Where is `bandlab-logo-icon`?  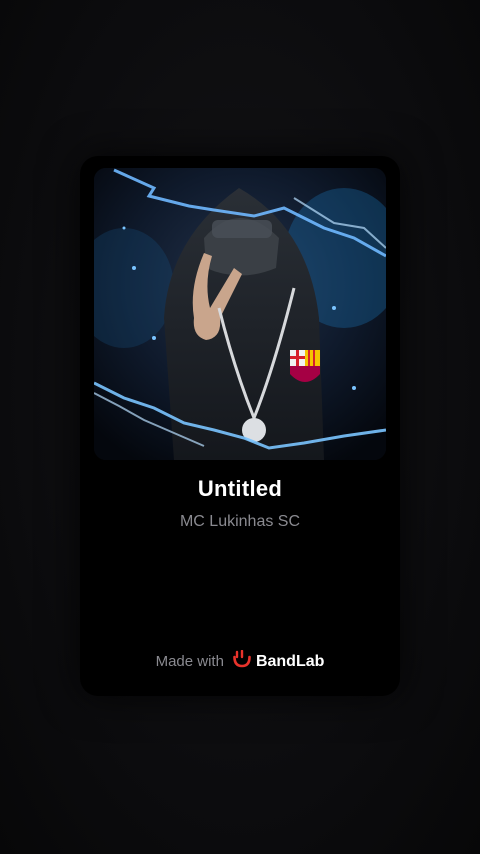
bandlab-logo-icon is located at coordinates (242, 661).